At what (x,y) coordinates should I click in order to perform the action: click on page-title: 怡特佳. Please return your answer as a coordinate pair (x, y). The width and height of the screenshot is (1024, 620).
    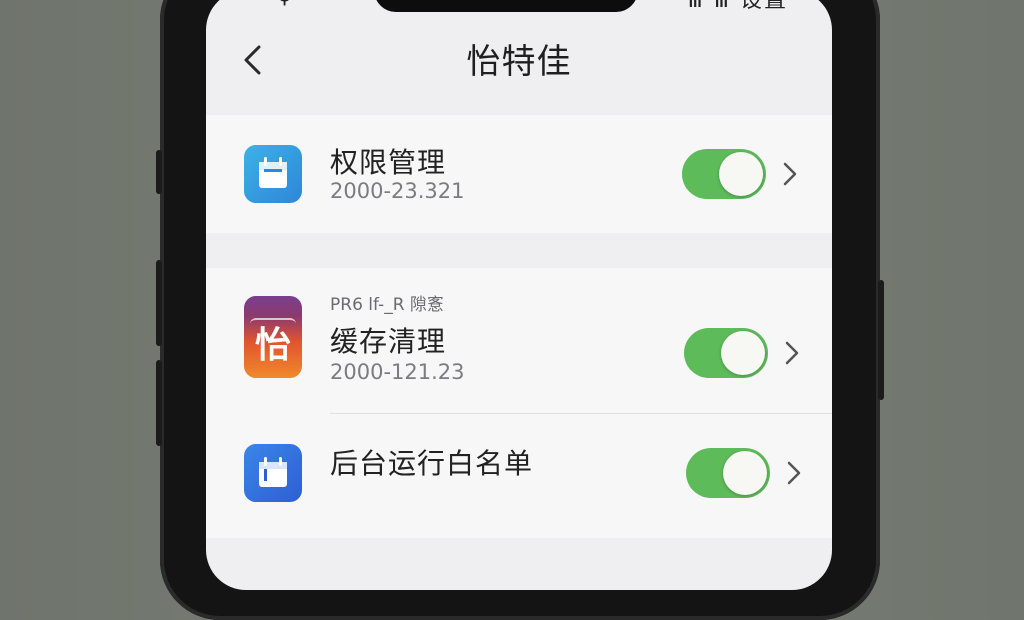
    Looking at the image, I should click on (519, 62).